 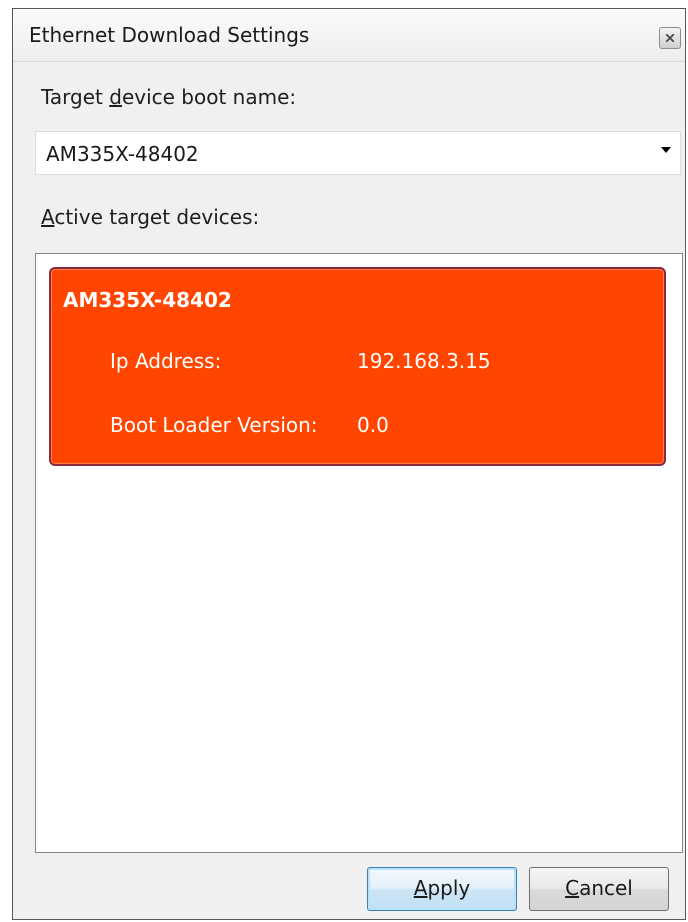 I want to click on boot-name-label: Target device boot name:, so click(x=169, y=97).